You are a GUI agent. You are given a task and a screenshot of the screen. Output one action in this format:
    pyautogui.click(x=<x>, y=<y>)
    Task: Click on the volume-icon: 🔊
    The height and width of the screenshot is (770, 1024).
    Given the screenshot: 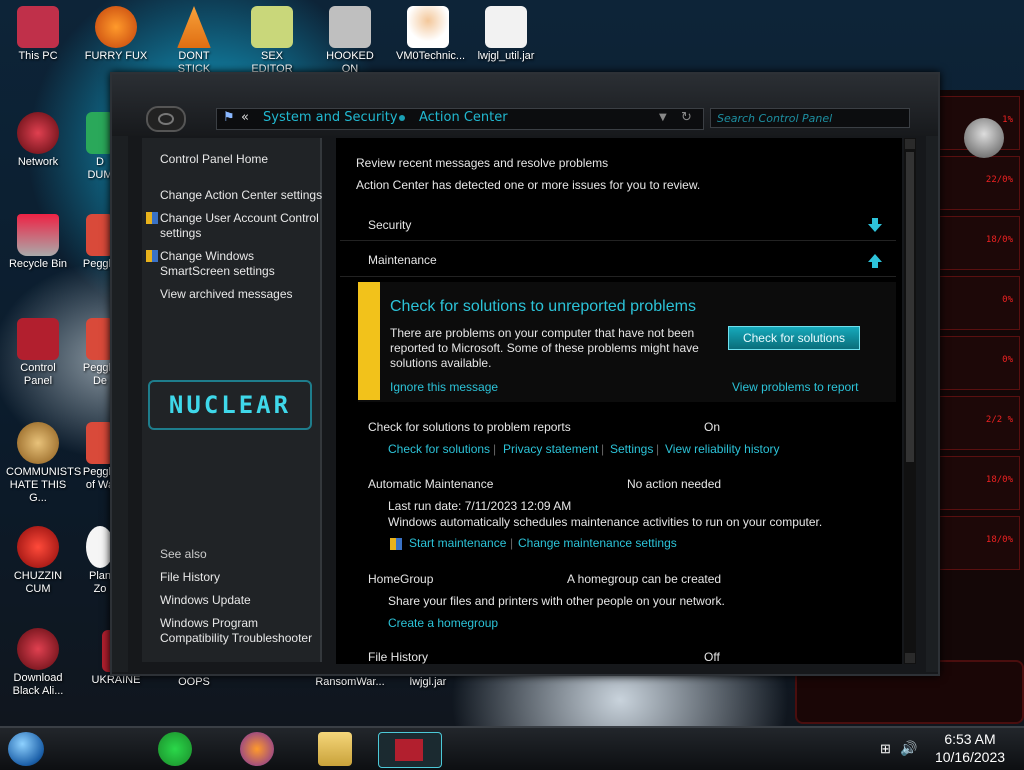 What is the action you would take?
    pyautogui.click(x=908, y=748)
    